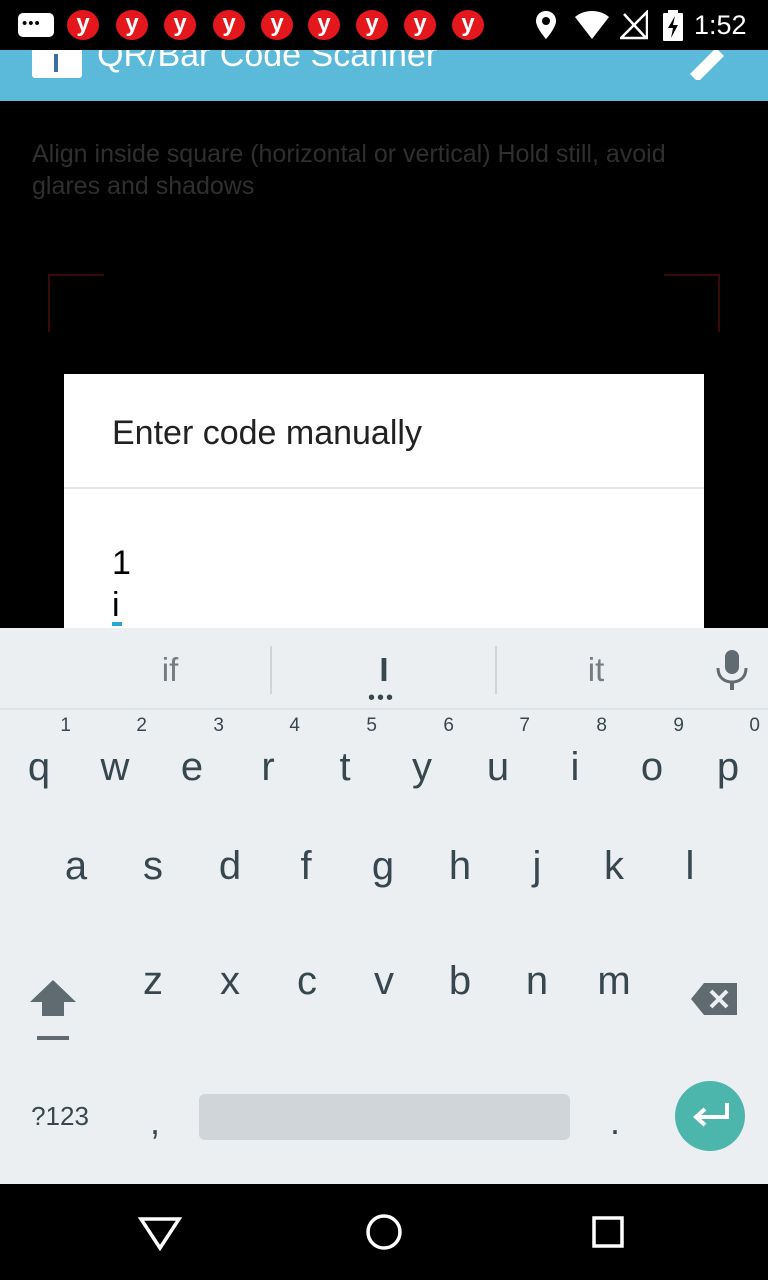  What do you see at coordinates (384, 75) in the screenshot?
I see `app-bar: QR/Bar Code Scanner` at bounding box center [384, 75].